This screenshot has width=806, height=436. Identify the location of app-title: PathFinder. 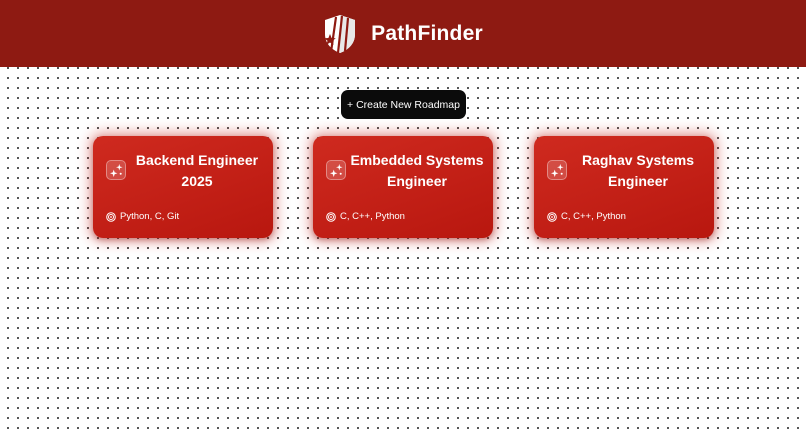
(427, 33).